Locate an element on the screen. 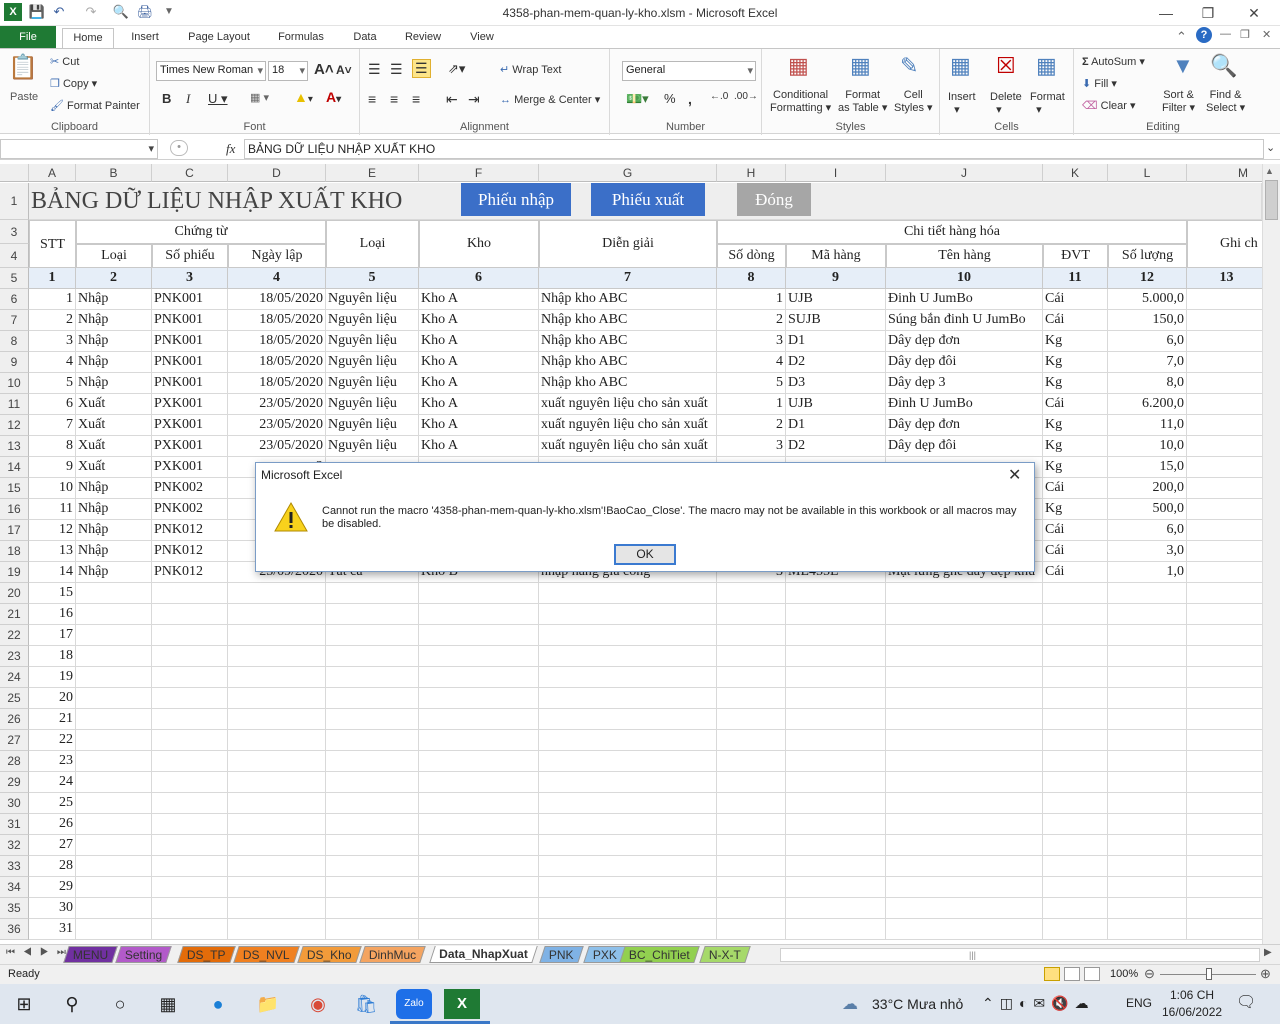  header-ngay-lap: Ngày lập is located at coordinates (277, 256).